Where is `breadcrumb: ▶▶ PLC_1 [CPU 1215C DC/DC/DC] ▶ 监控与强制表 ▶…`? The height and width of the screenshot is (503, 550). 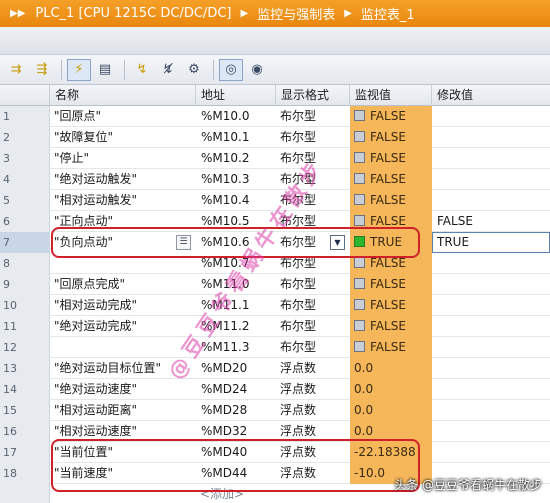 breadcrumb: ▶▶ PLC_1 [CPU 1215C DC/DC/DC] ▶ 监控与强制表 ▶… is located at coordinates (275, 13).